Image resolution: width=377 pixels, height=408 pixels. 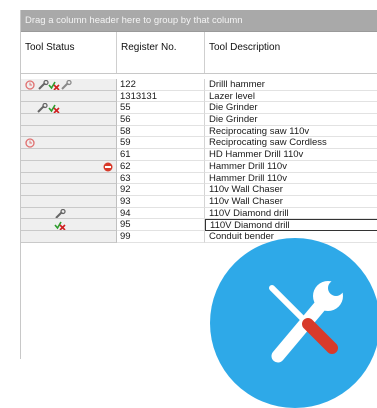 I want to click on table-row: 56 Die Grinder, so click(x=199, y=120).